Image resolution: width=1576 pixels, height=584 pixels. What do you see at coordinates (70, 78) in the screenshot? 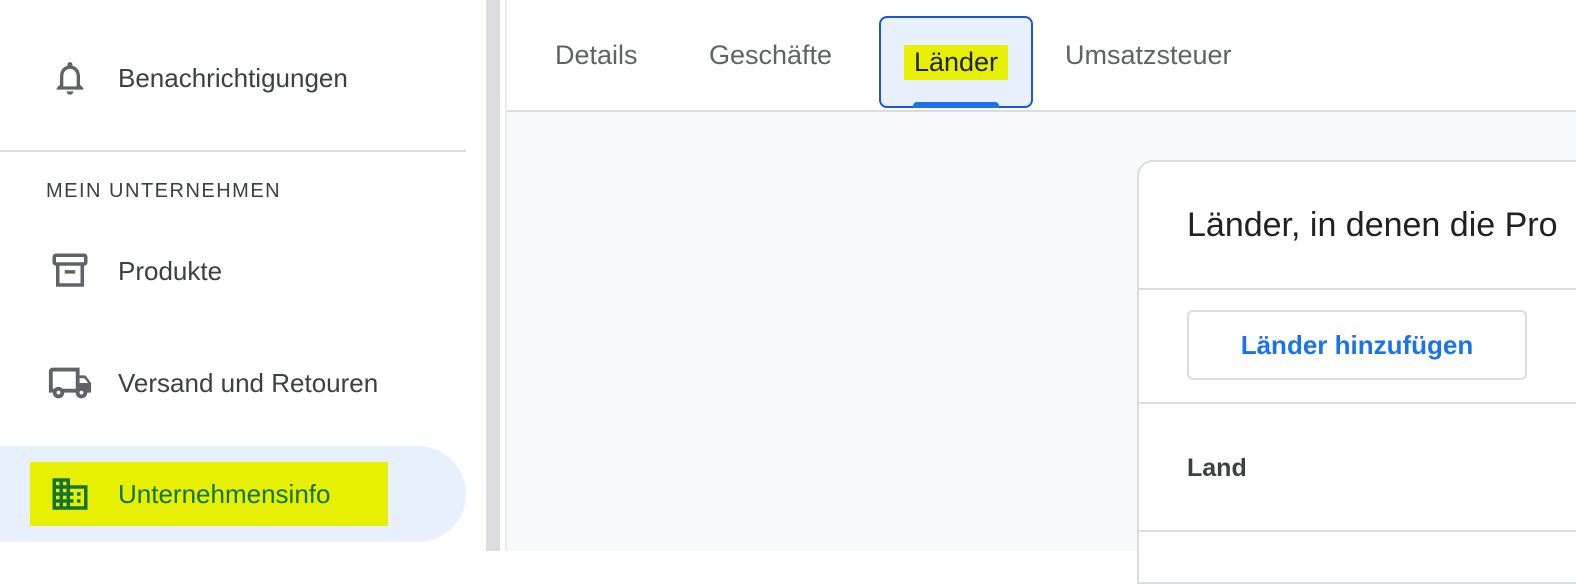
I see `bell-icon` at bounding box center [70, 78].